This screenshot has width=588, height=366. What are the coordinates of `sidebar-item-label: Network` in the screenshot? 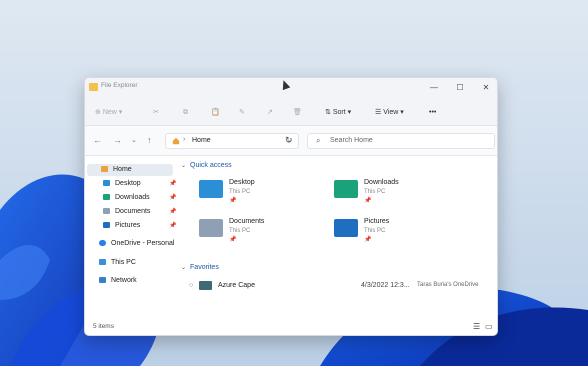 It's located at (124, 280).